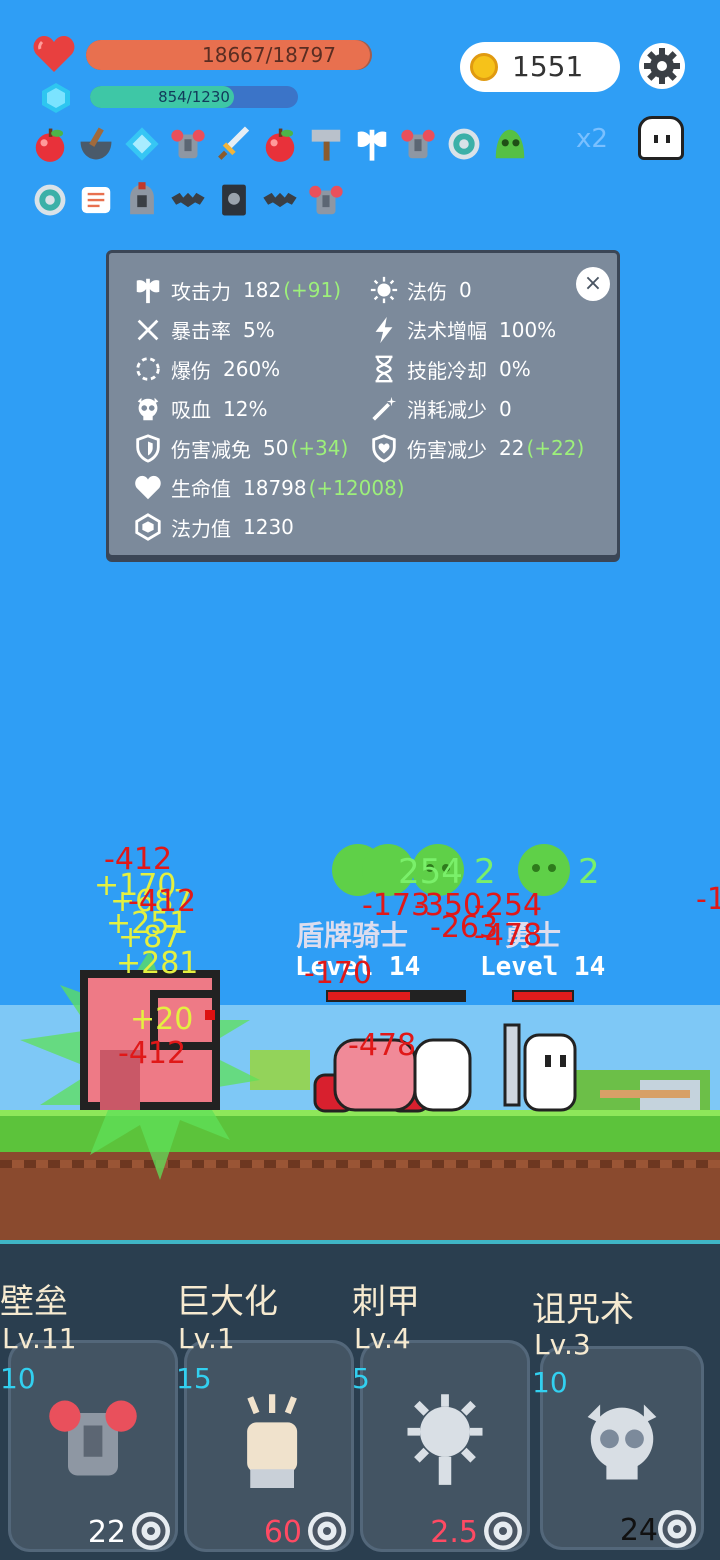 The height and width of the screenshot is (1560, 720). Describe the element at coordinates (234, 144) in the screenshot. I see `sword-icon` at that location.